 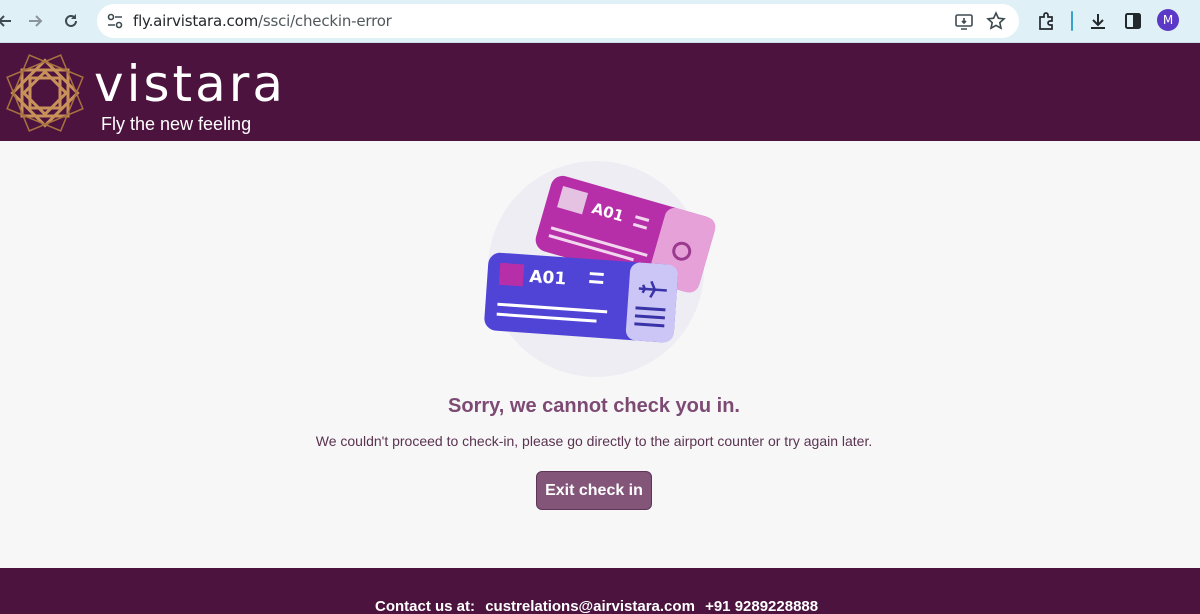 I want to click on brand-tagline: Fly the new feeling, so click(x=176, y=124).